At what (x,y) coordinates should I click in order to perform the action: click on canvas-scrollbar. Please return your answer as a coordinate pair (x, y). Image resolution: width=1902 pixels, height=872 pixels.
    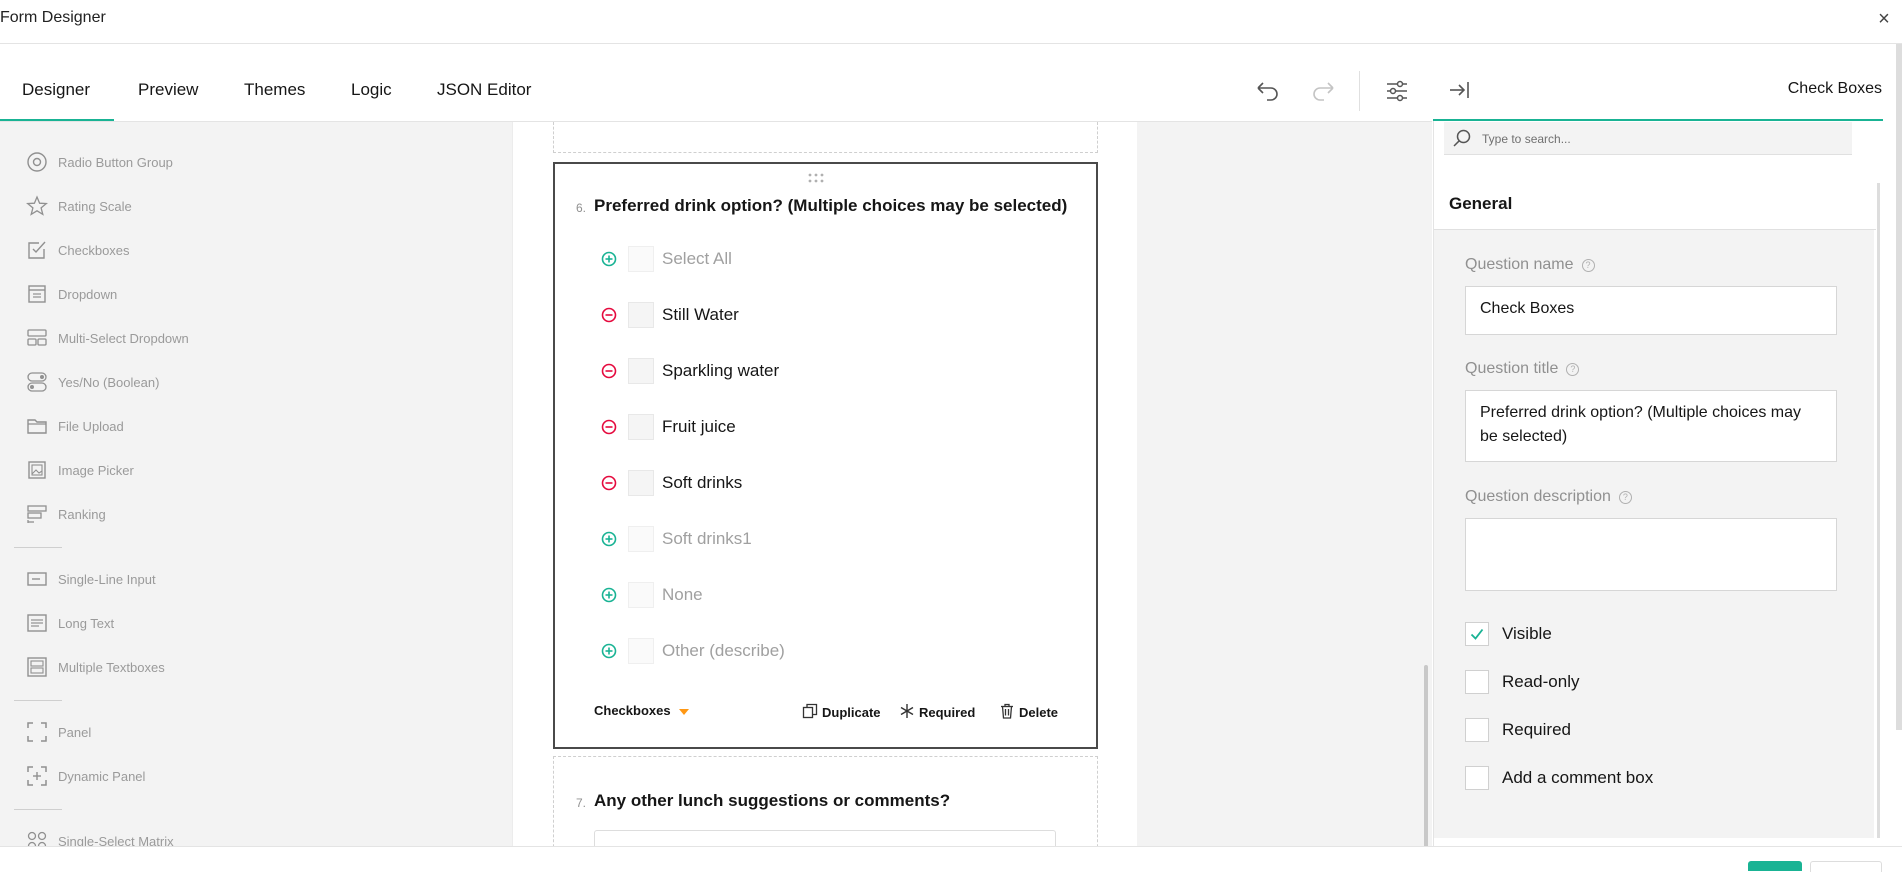
    Looking at the image, I should click on (1426, 756).